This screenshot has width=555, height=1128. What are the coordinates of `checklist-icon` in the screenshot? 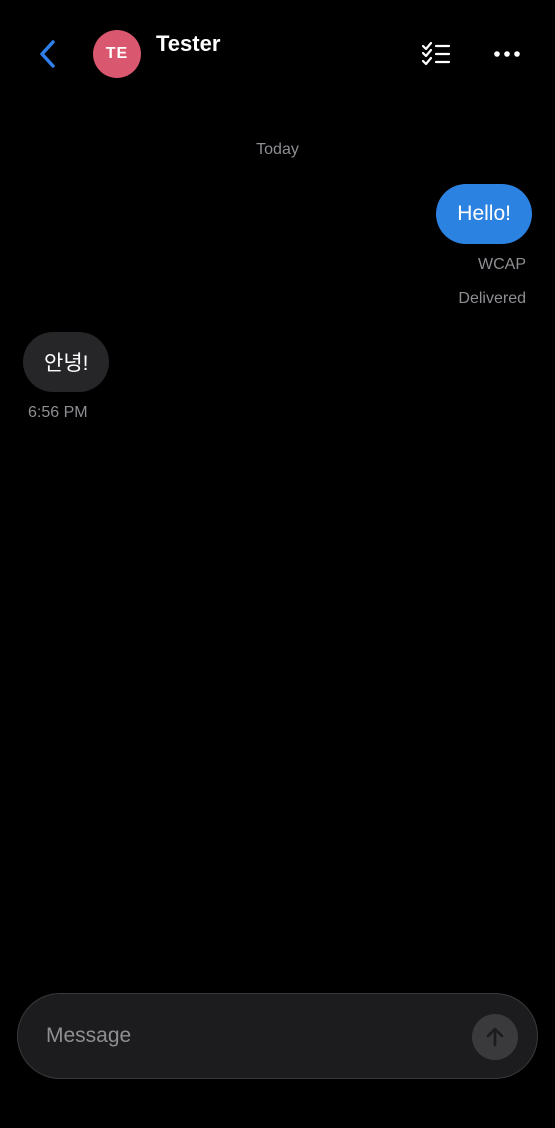 It's located at (436, 53).